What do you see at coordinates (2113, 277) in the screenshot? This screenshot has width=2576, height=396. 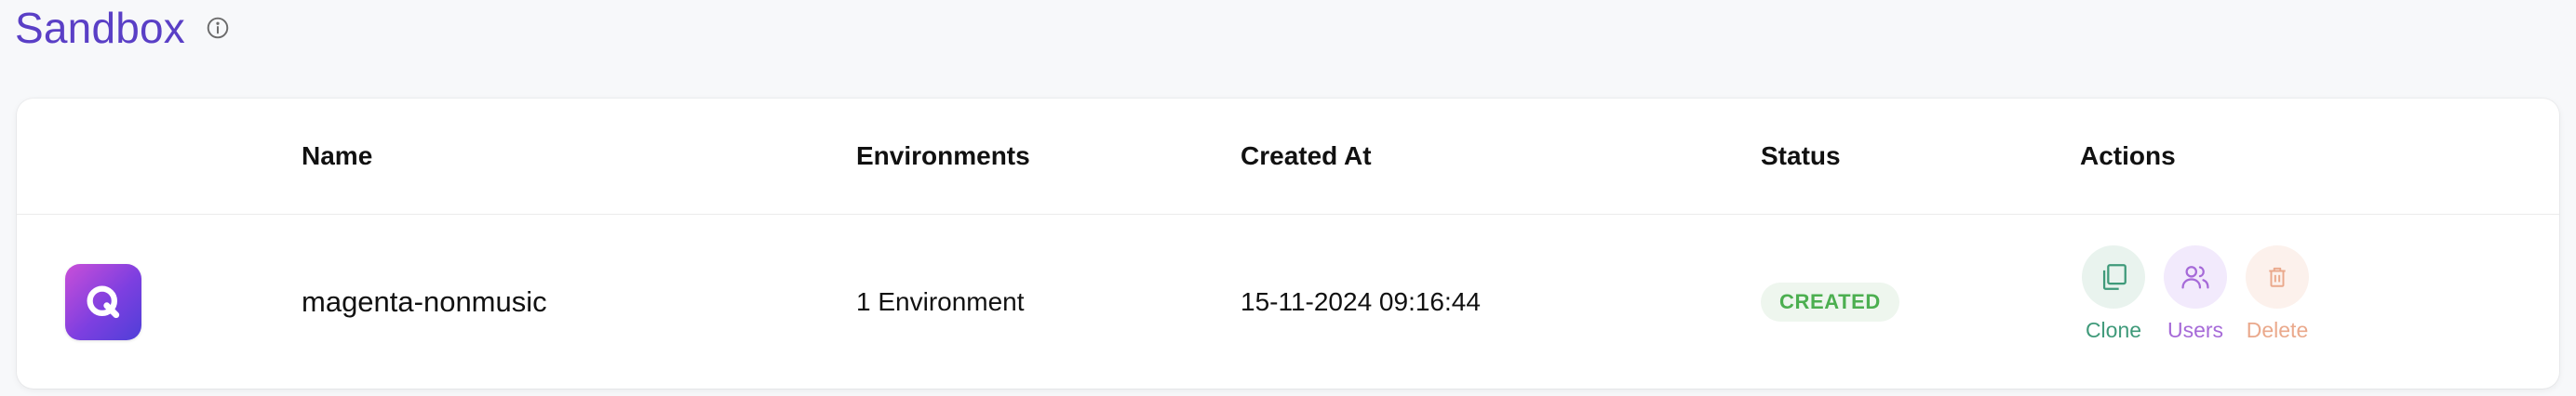 I see `copy-icon` at bounding box center [2113, 277].